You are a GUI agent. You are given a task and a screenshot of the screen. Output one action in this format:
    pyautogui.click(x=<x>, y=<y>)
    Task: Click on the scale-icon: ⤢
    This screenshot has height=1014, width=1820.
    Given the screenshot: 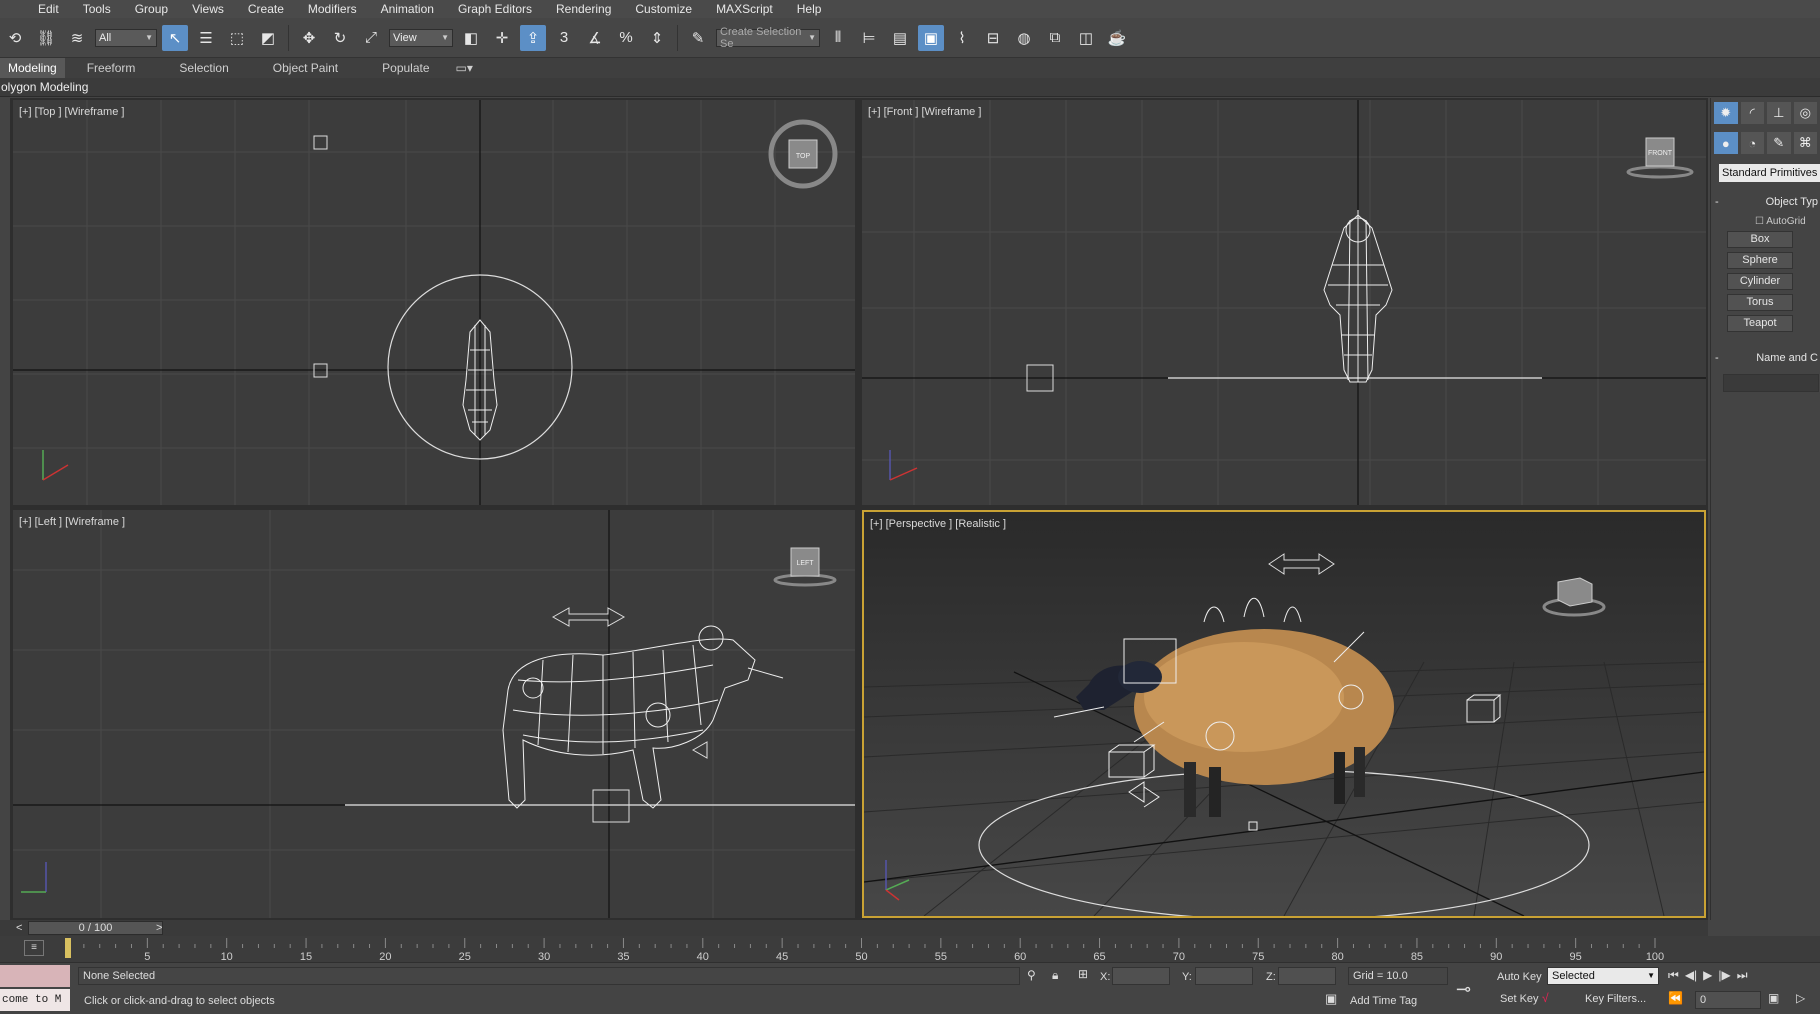 What is the action you would take?
    pyautogui.click(x=371, y=38)
    